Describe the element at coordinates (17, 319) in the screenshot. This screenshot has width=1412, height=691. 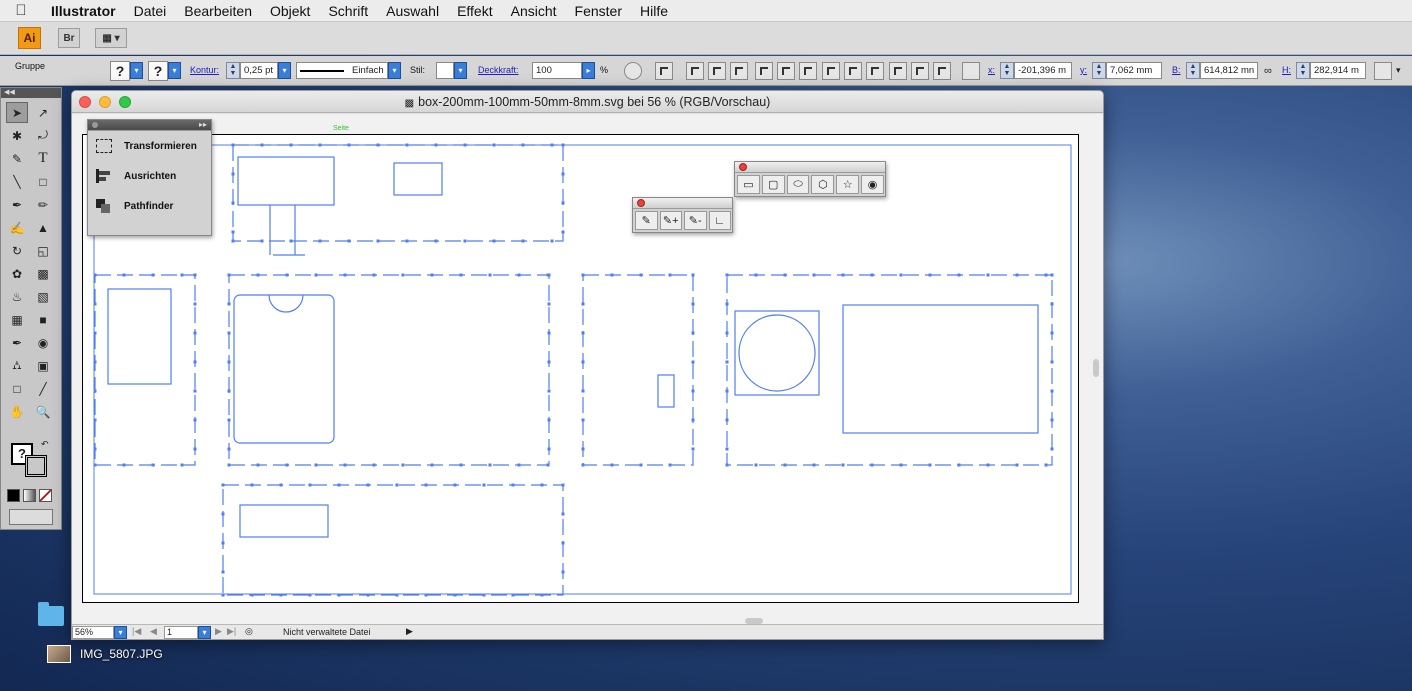
I see `mesh-tool-icon: ▦` at that location.